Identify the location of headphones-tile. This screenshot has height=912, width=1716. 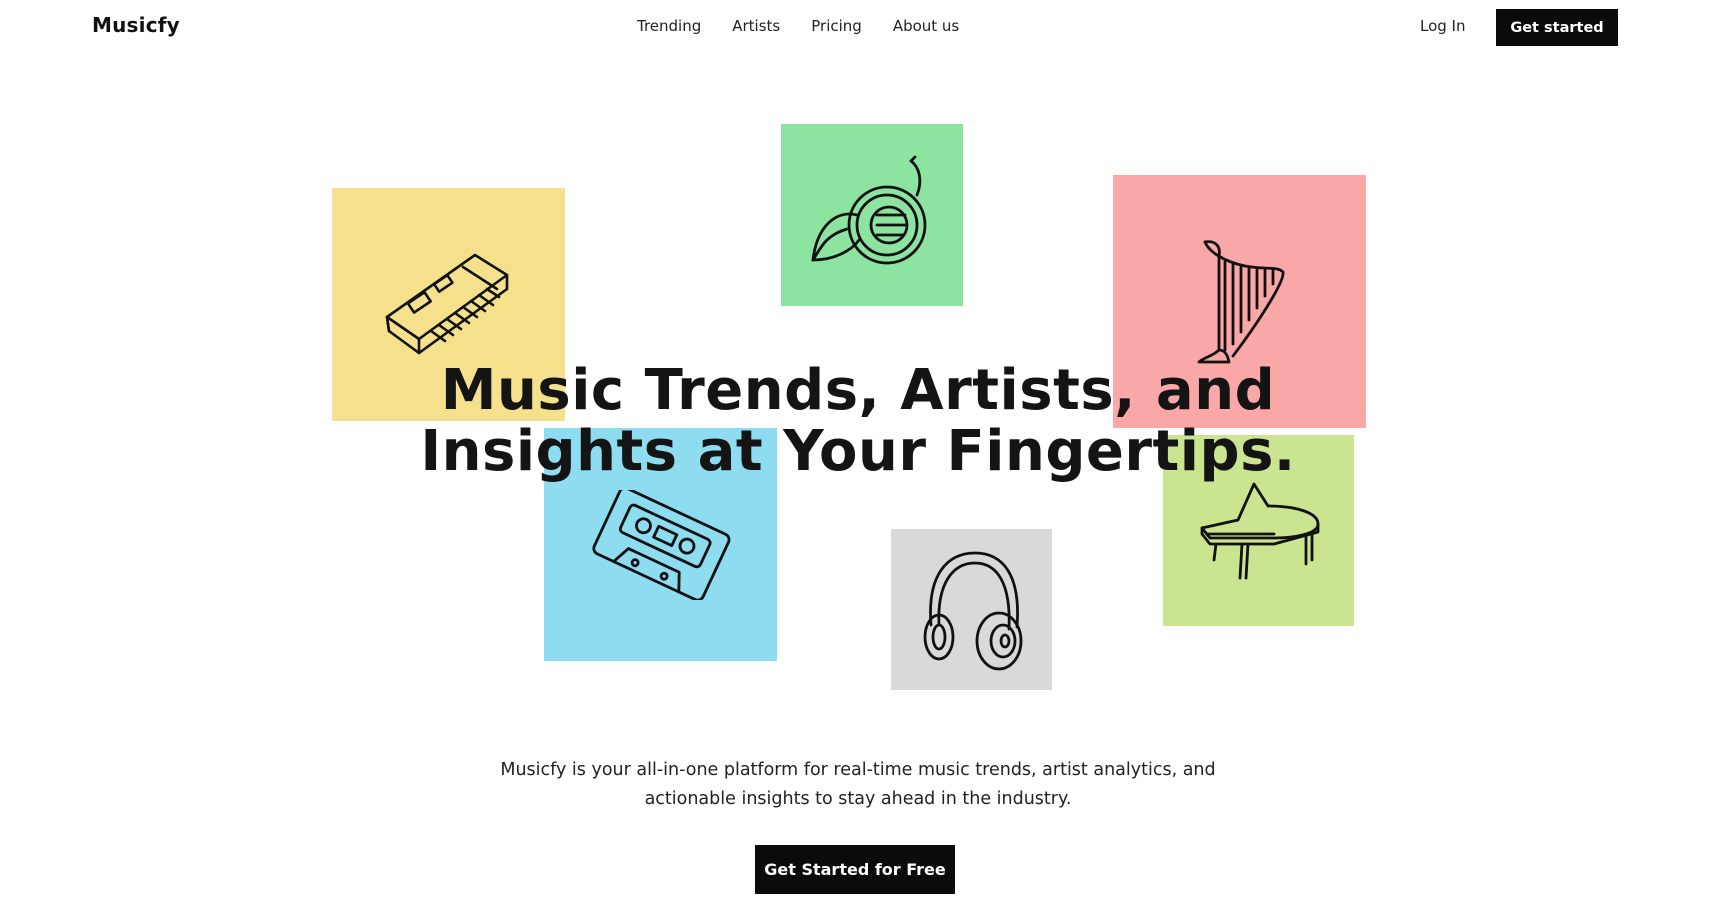
(971, 609).